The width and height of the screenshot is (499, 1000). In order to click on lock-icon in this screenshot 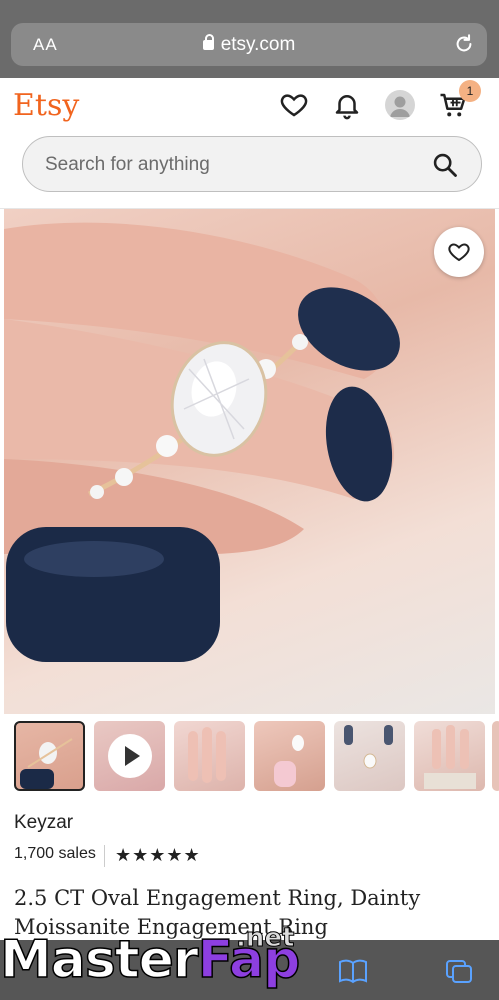, I will do `click(208, 42)`.